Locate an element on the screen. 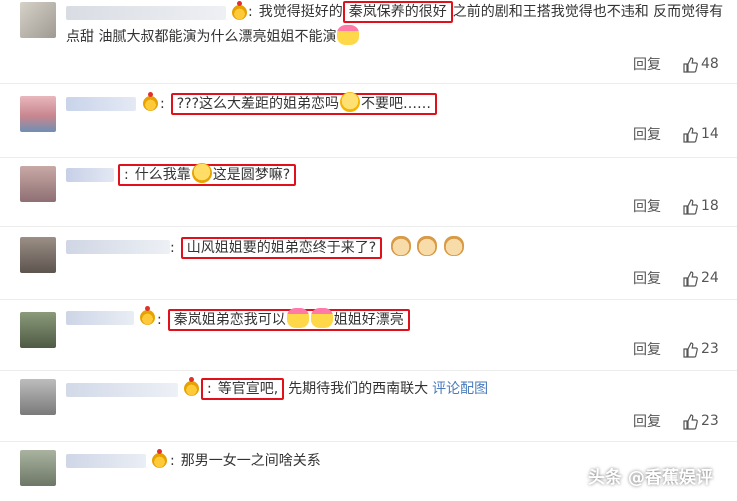 The width and height of the screenshot is (737, 501). like-count: 24 is located at coordinates (710, 278).